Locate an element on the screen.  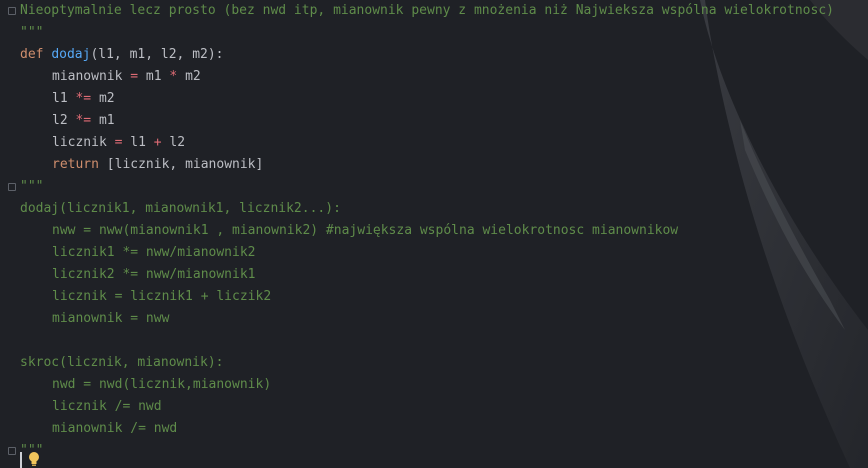
code-token: return is located at coordinates (79, 164).